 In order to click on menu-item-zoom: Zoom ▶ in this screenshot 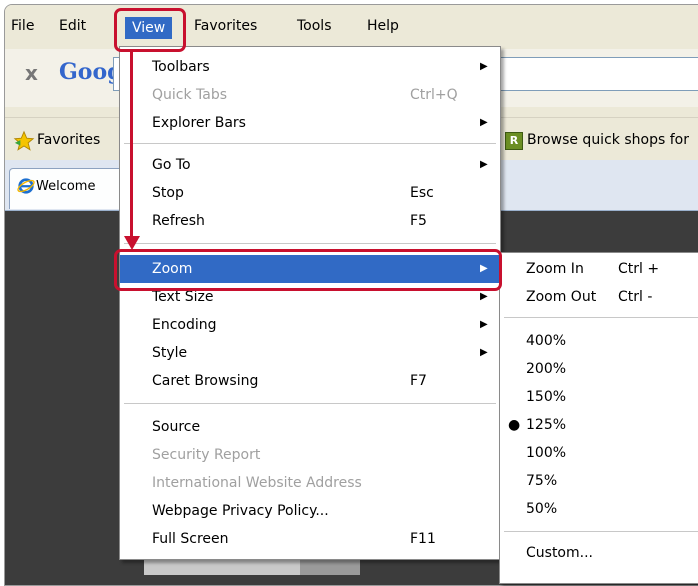, I will do `click(310, 269)`.